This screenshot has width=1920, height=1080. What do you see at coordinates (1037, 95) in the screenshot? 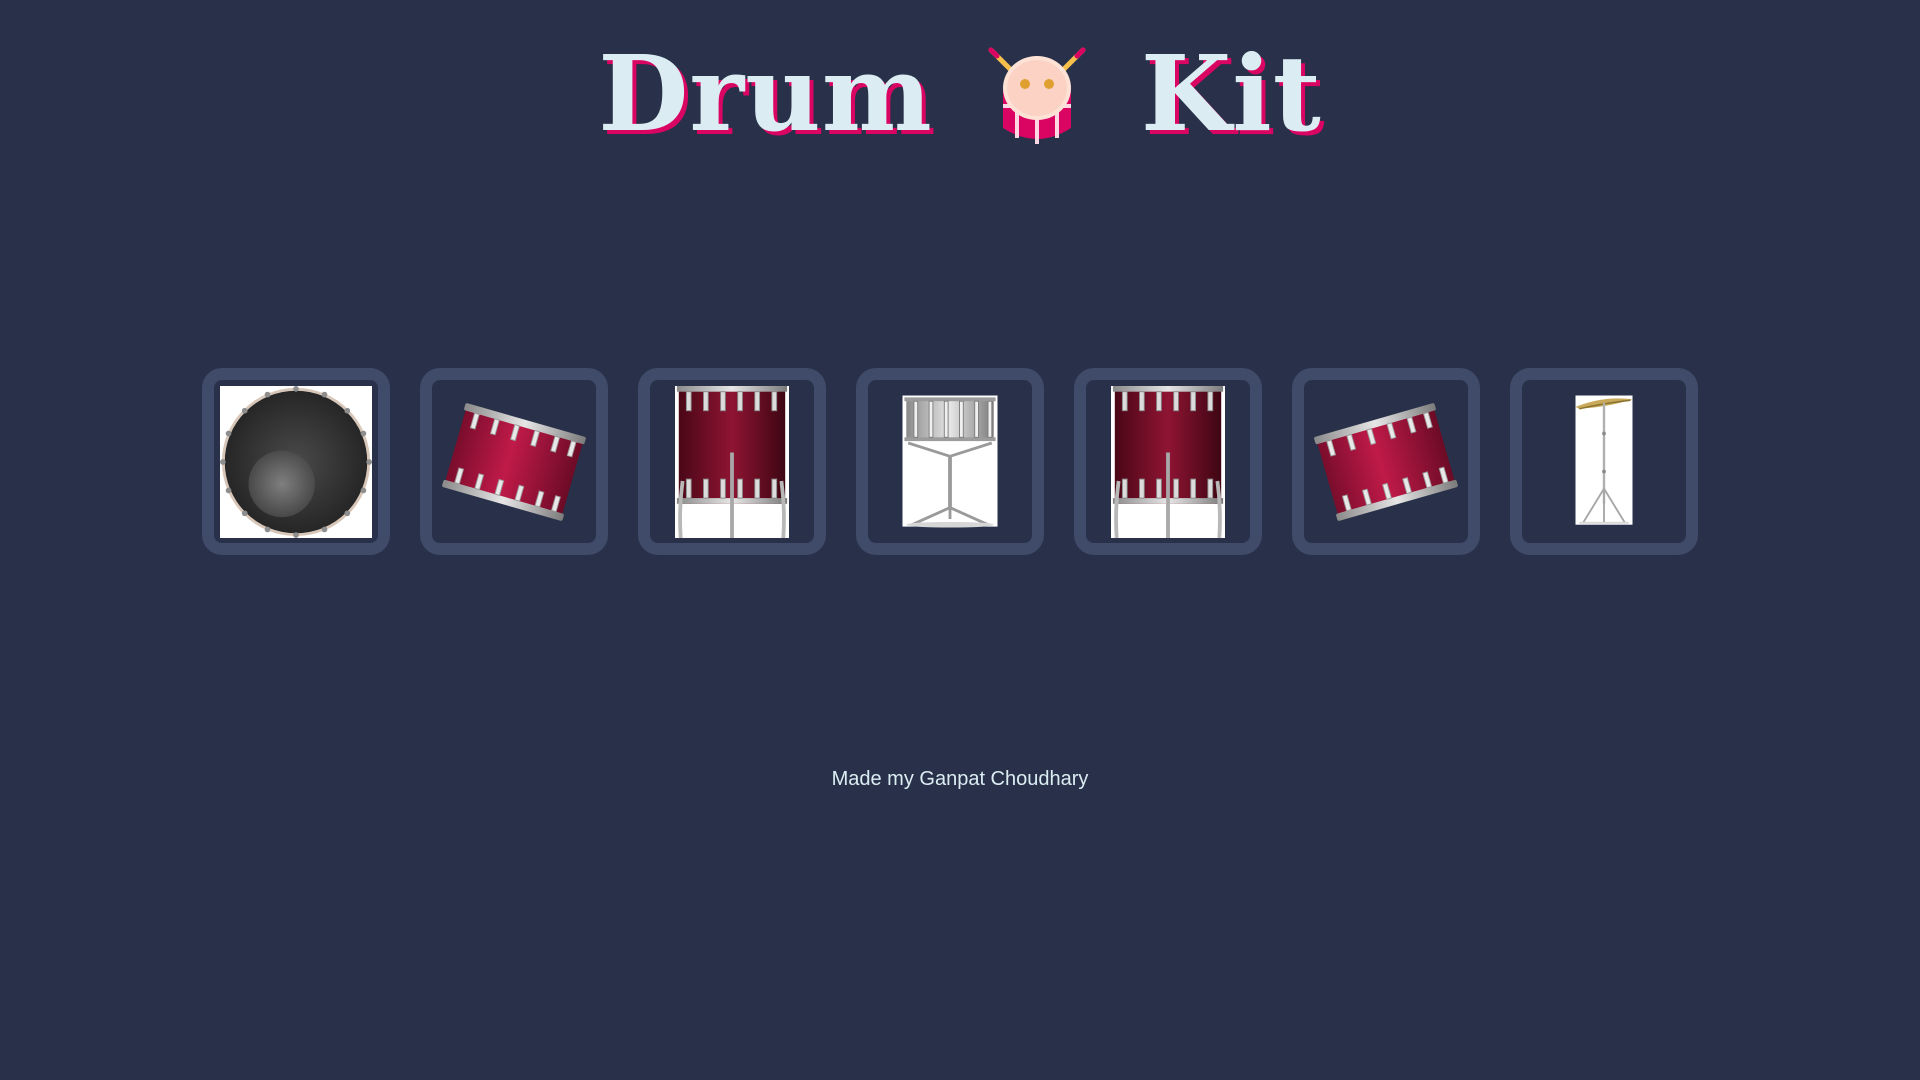
I see `drum-emoji-icon` at bounding box center [1037, 95].